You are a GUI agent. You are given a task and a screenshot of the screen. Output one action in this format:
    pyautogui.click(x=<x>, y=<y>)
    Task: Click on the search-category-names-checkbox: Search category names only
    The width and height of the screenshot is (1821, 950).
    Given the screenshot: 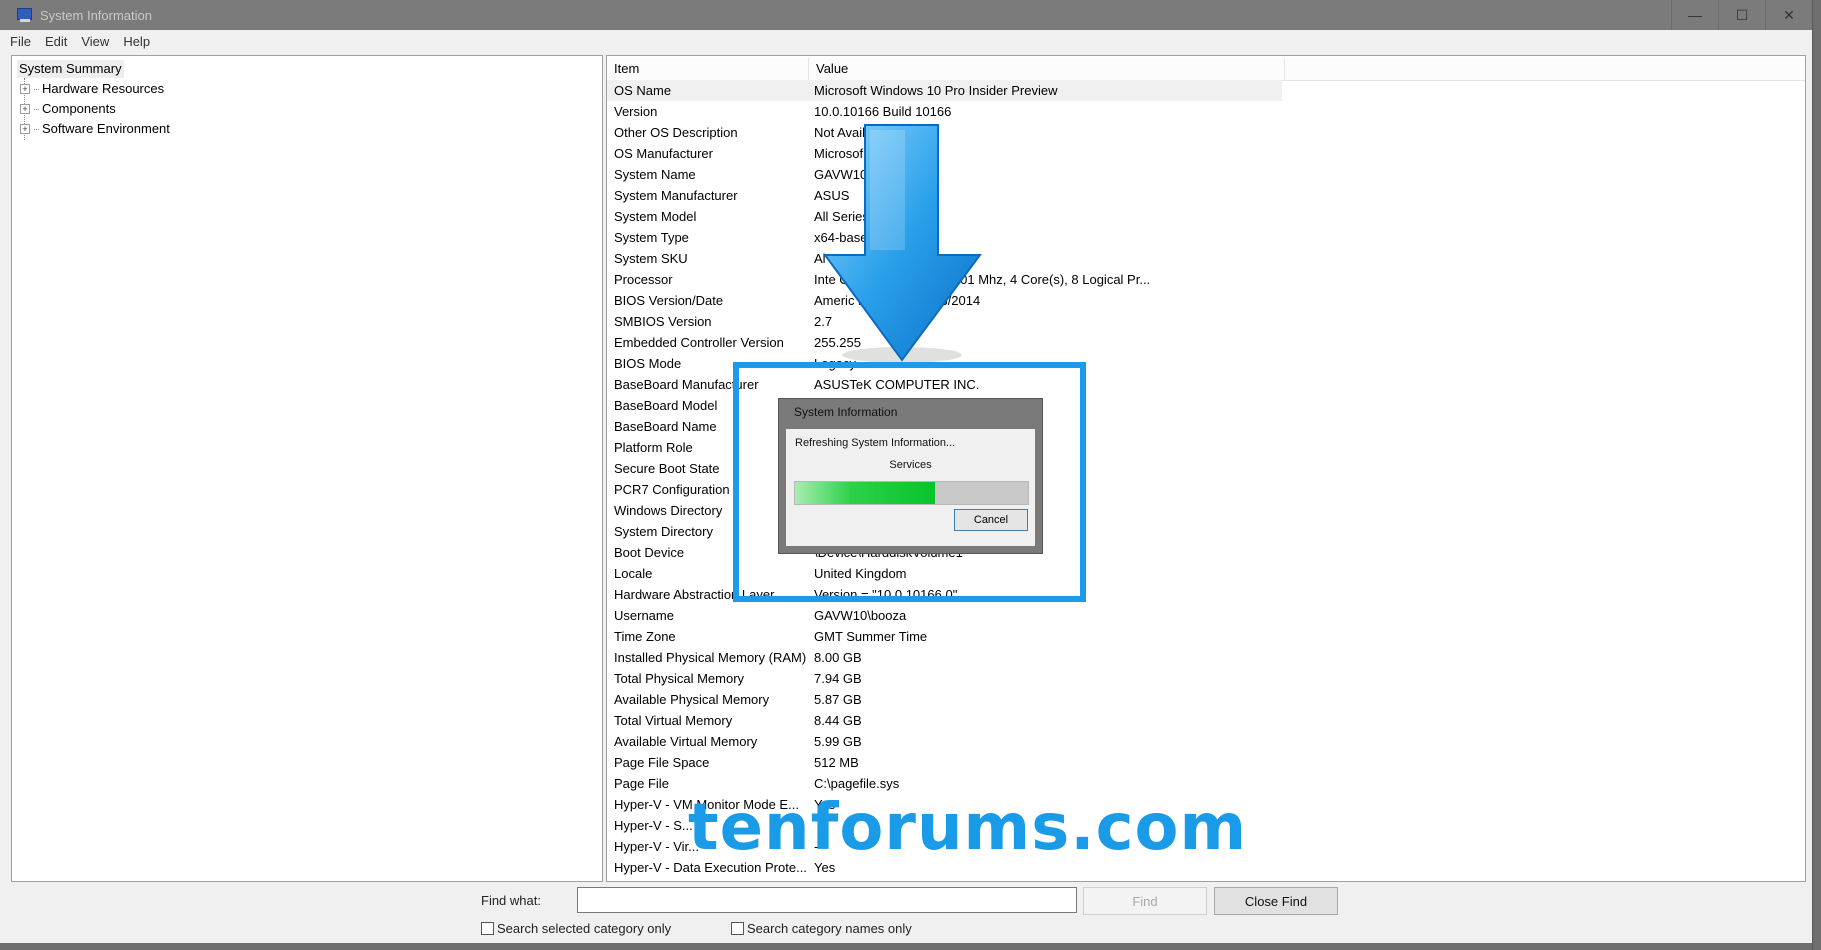 What is the action you would take?
    pyautogui.click(x=821, y=928)
    